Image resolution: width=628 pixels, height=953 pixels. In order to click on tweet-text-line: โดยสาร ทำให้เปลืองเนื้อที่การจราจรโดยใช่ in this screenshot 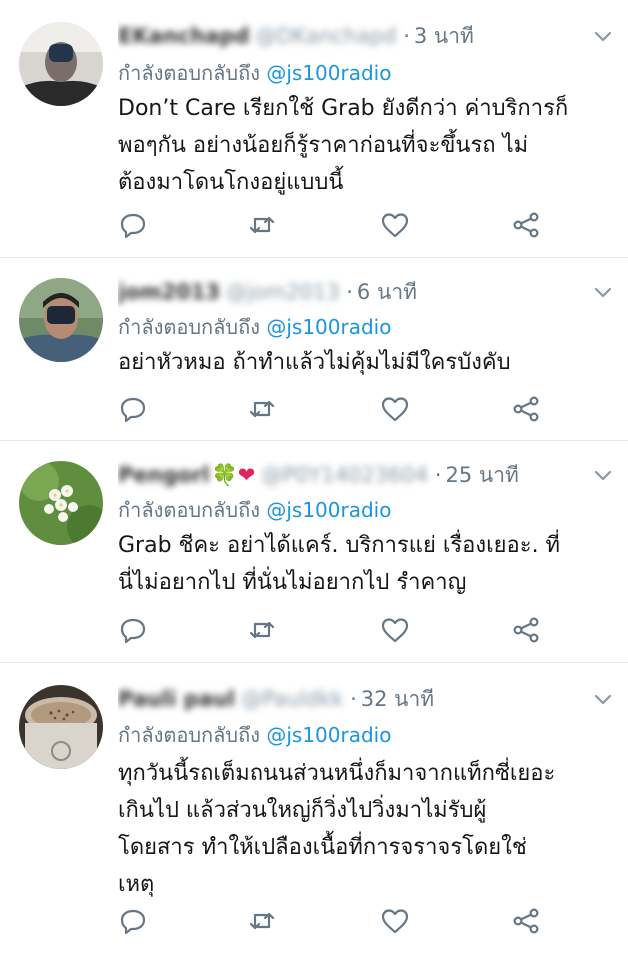, I will do `click(322, 847)`.